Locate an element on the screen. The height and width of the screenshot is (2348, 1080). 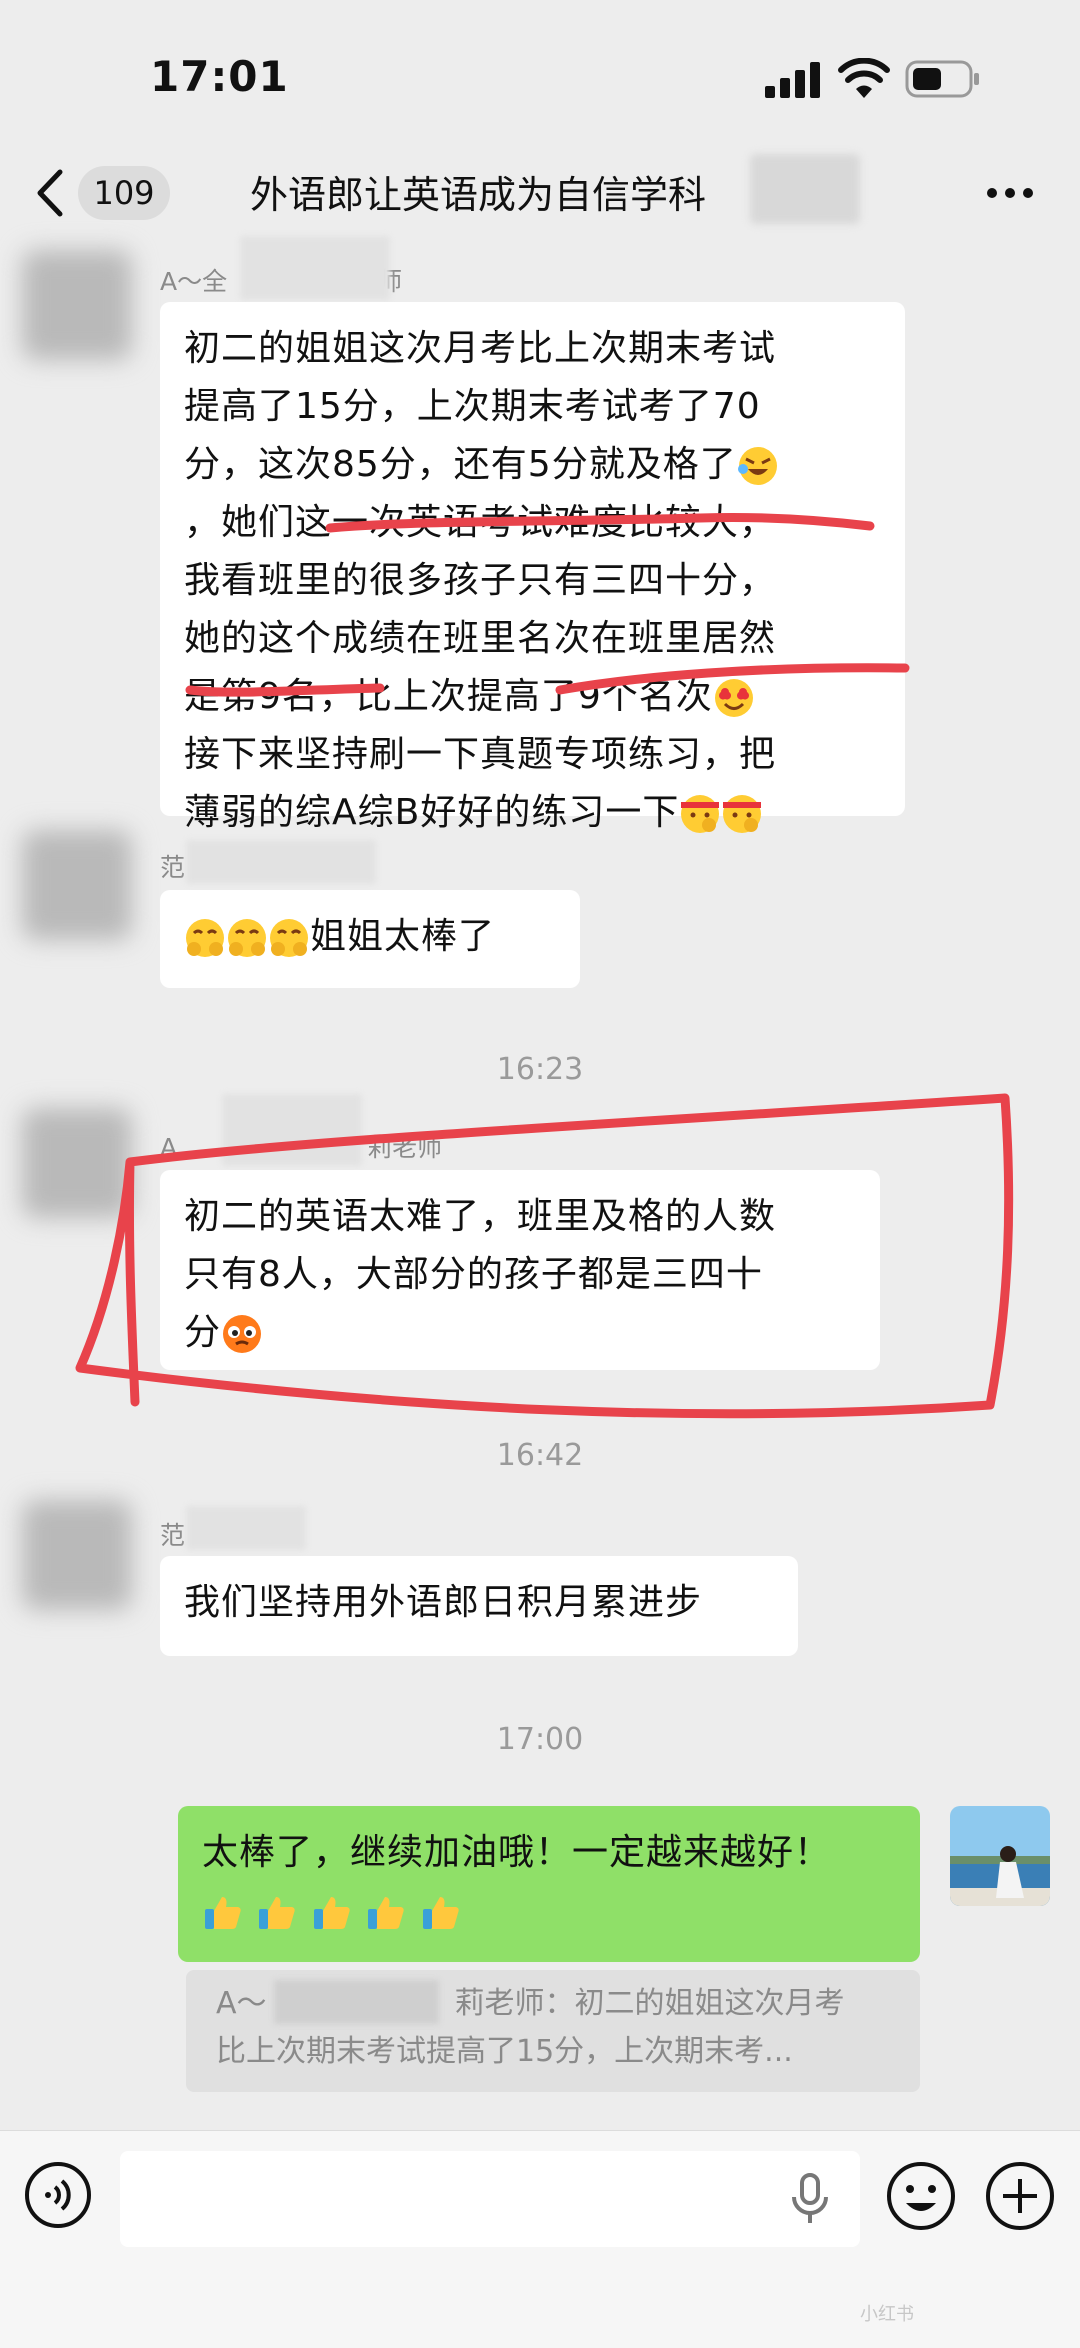
voice-icon is located at coordinates (58, 2195).